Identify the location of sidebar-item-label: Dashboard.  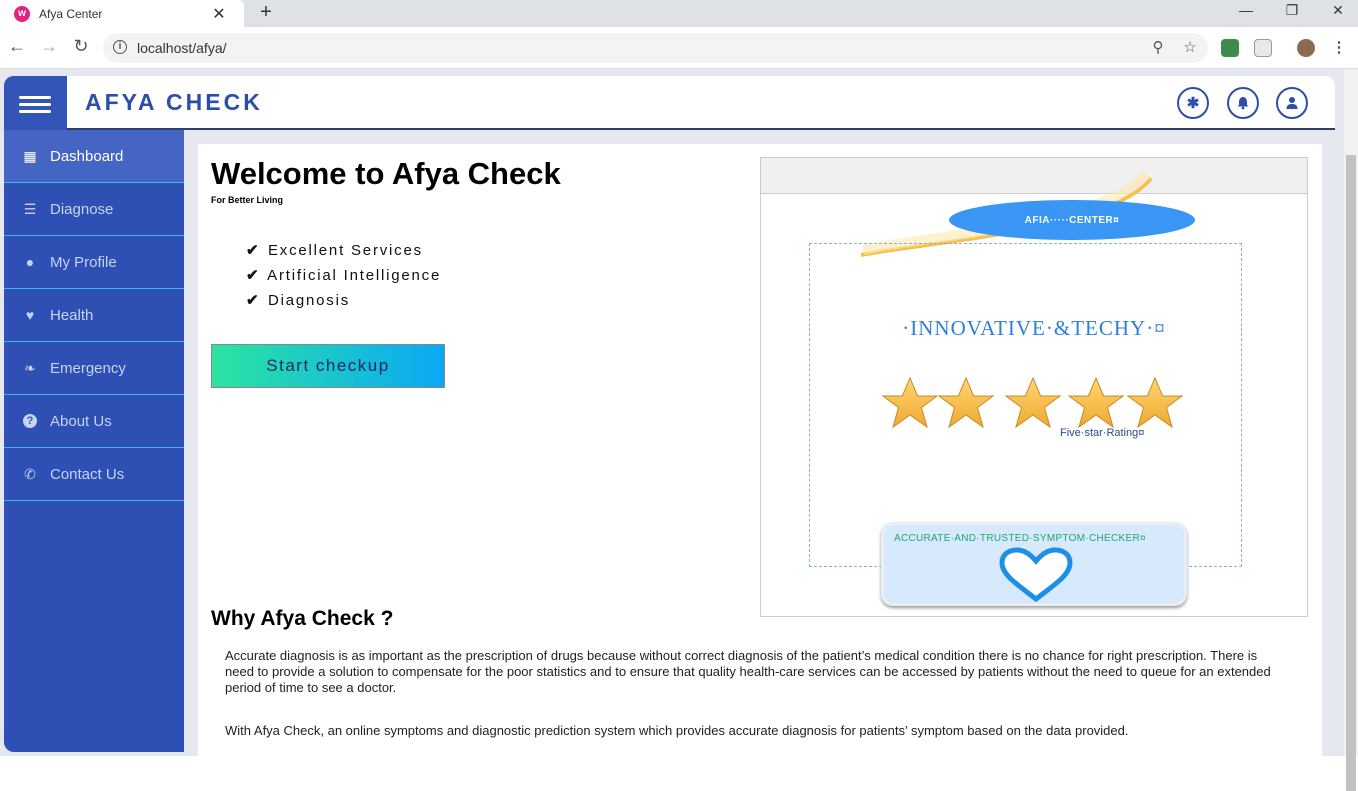
(87, 156).